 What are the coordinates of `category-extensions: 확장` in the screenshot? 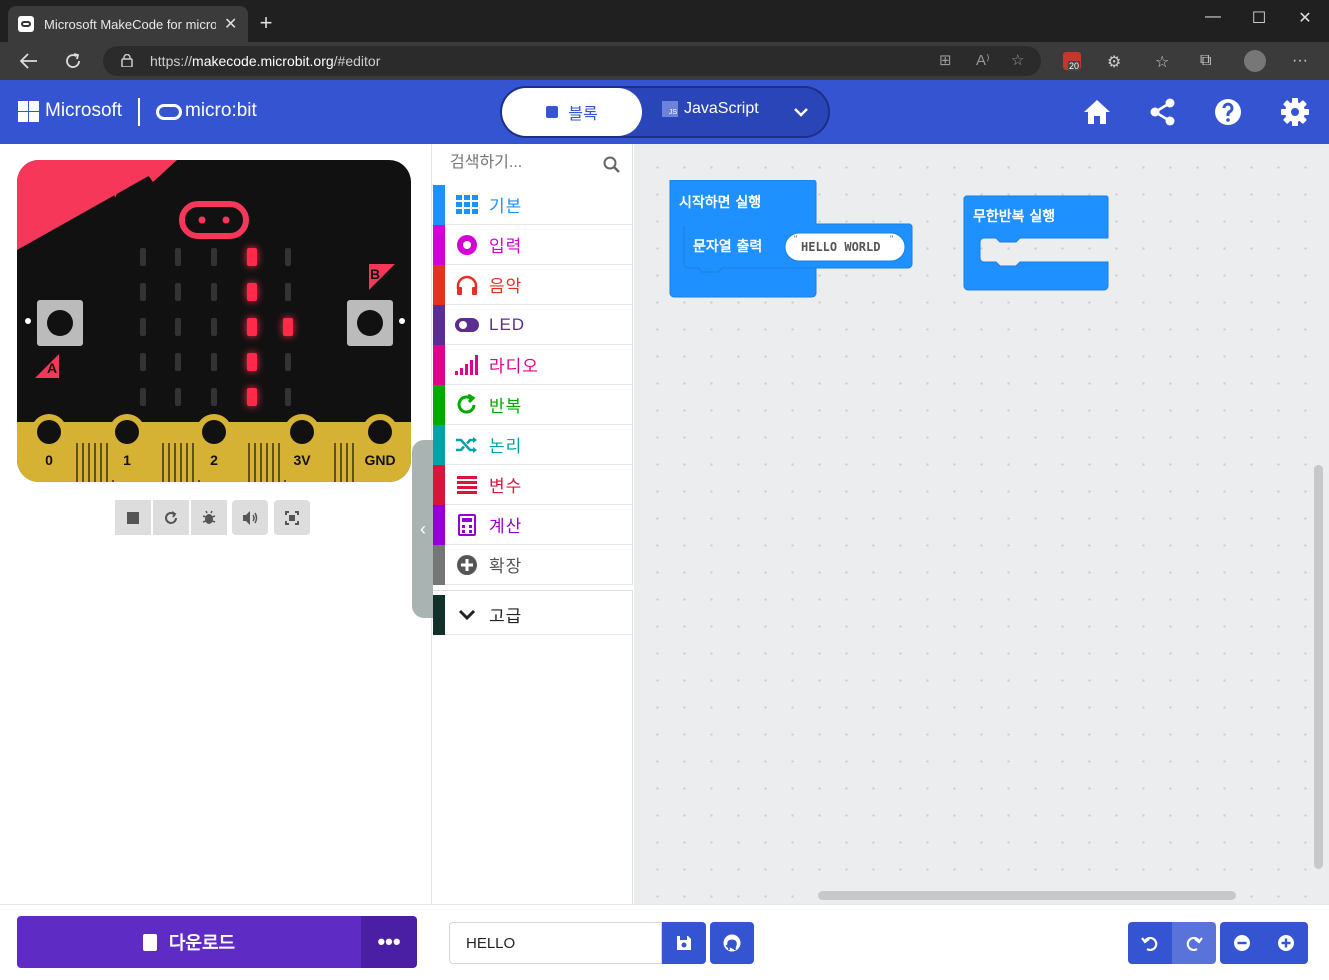 It's located at (533, 564).